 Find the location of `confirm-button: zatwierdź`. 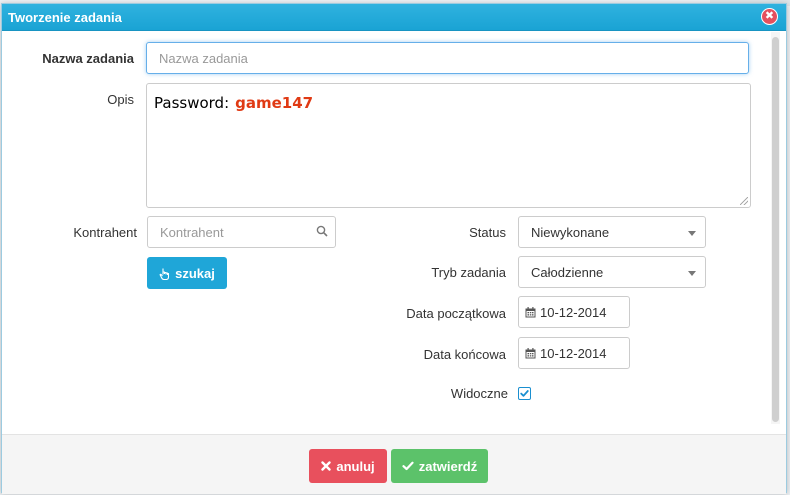

confirm-button: zatwierdź is located at coordinates (439, 466).